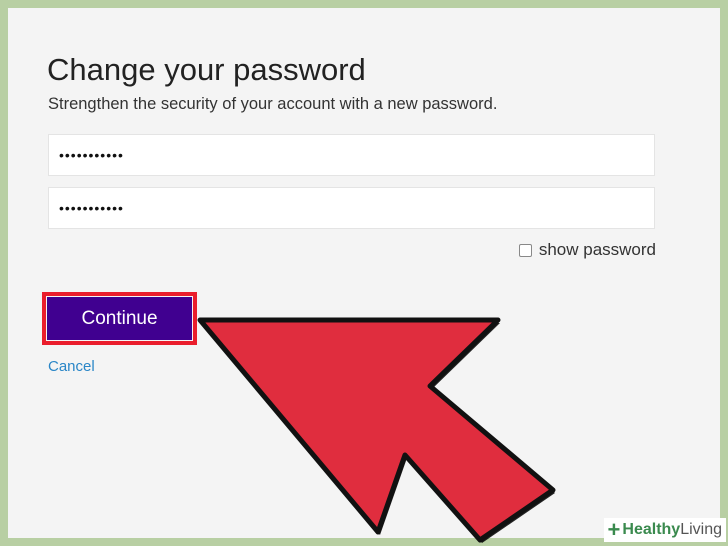 The width and height of the screenshot is (728, 546). What do you see at coordinates (651, 529) in the screenshot?
I see `watermark-word-healthy: Healthy` at bounding box center [651, 529].